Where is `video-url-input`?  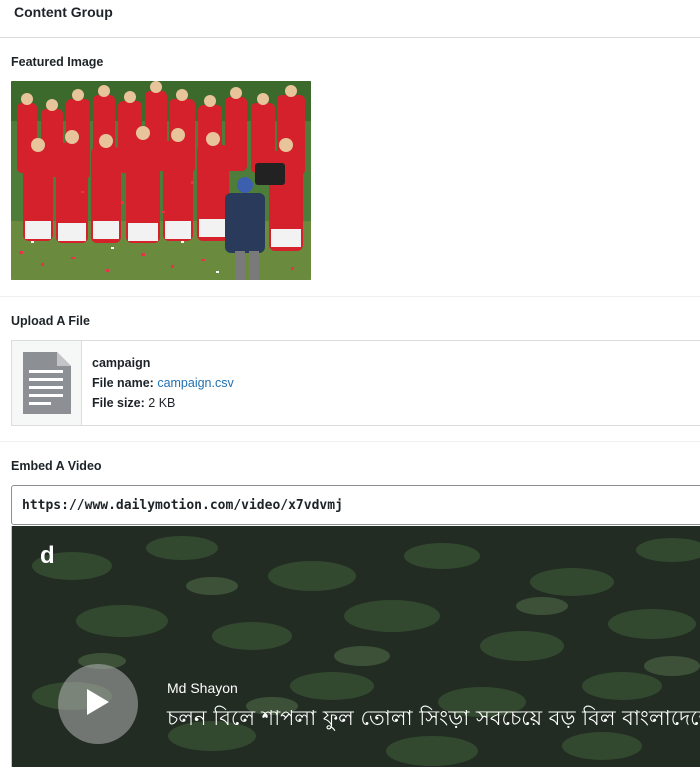 video-url-input is located at coordinates (355, 505).